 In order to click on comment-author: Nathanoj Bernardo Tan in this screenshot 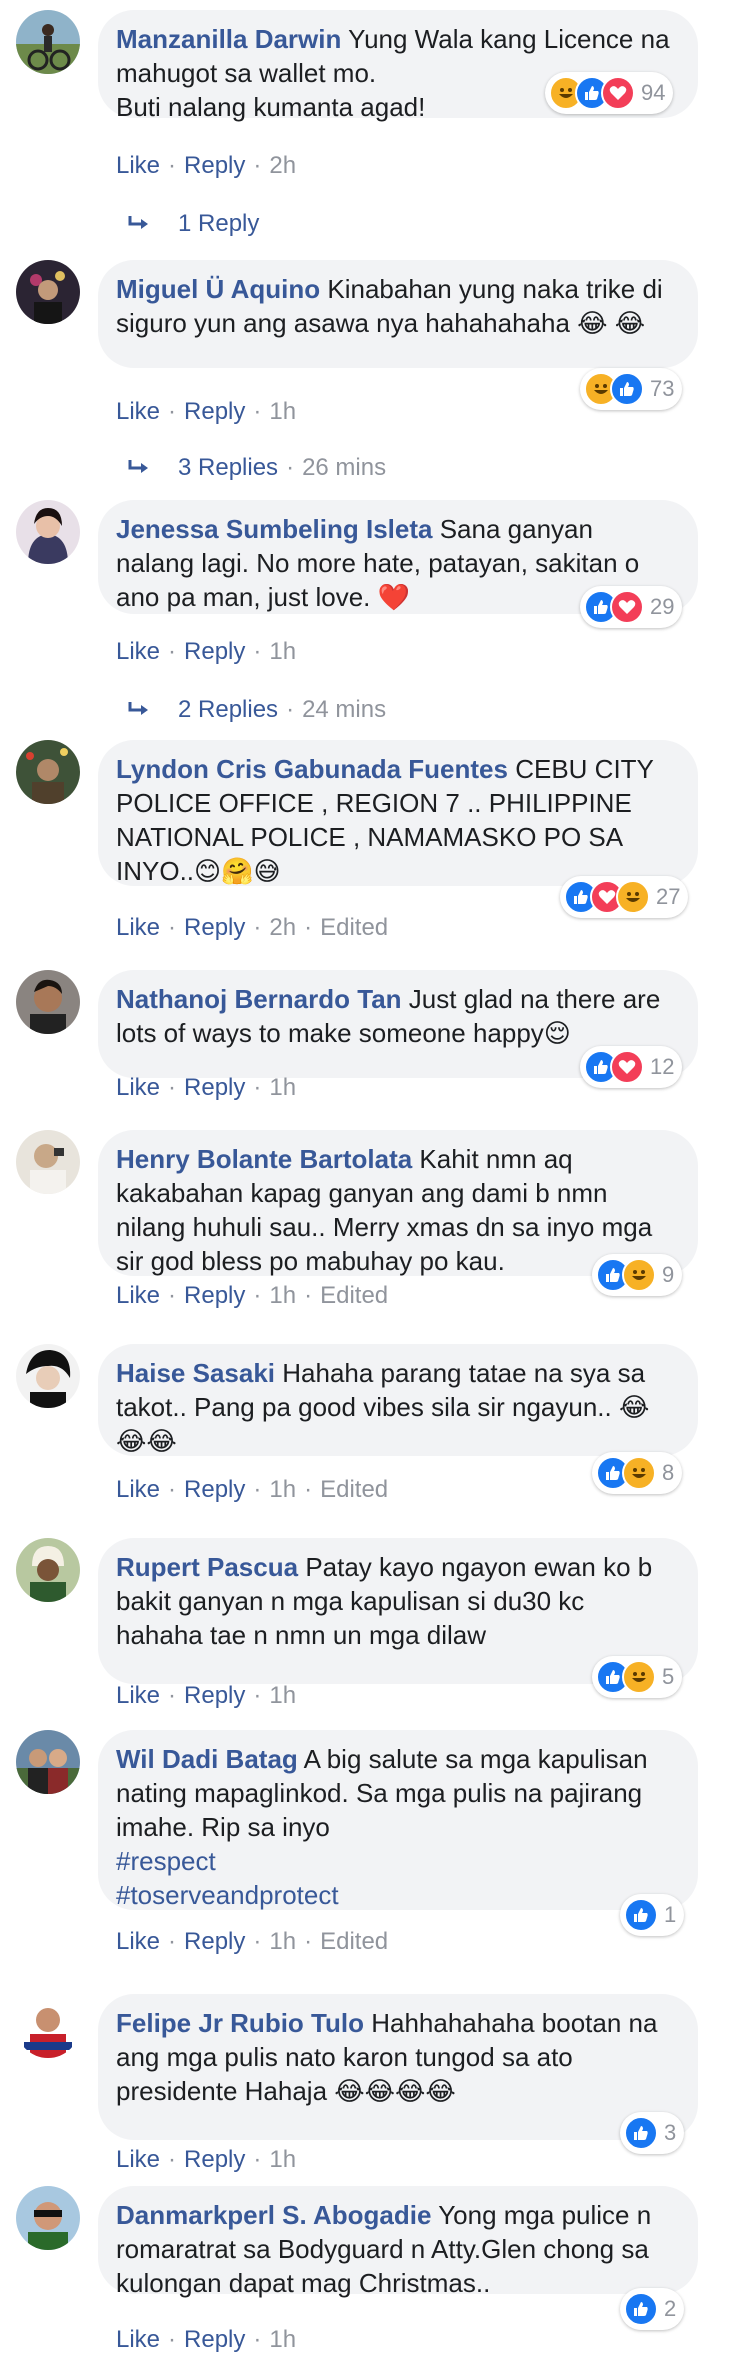, I will do `click(259, 999)`.